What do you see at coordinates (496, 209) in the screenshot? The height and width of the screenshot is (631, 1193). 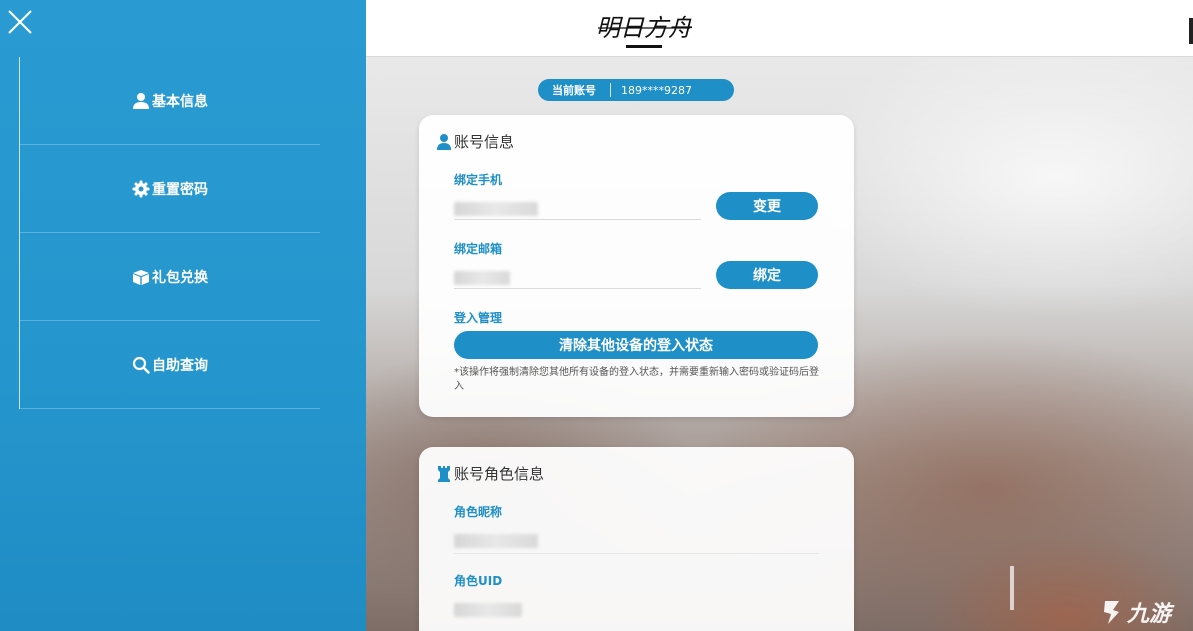 I see `redacted-phone` at bounding box center [496, 209].